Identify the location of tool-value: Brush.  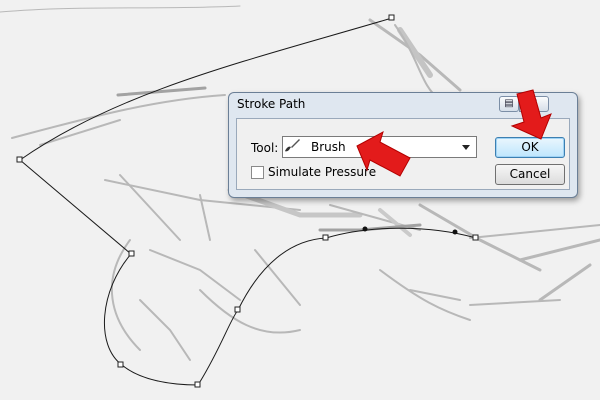
(328, 147).